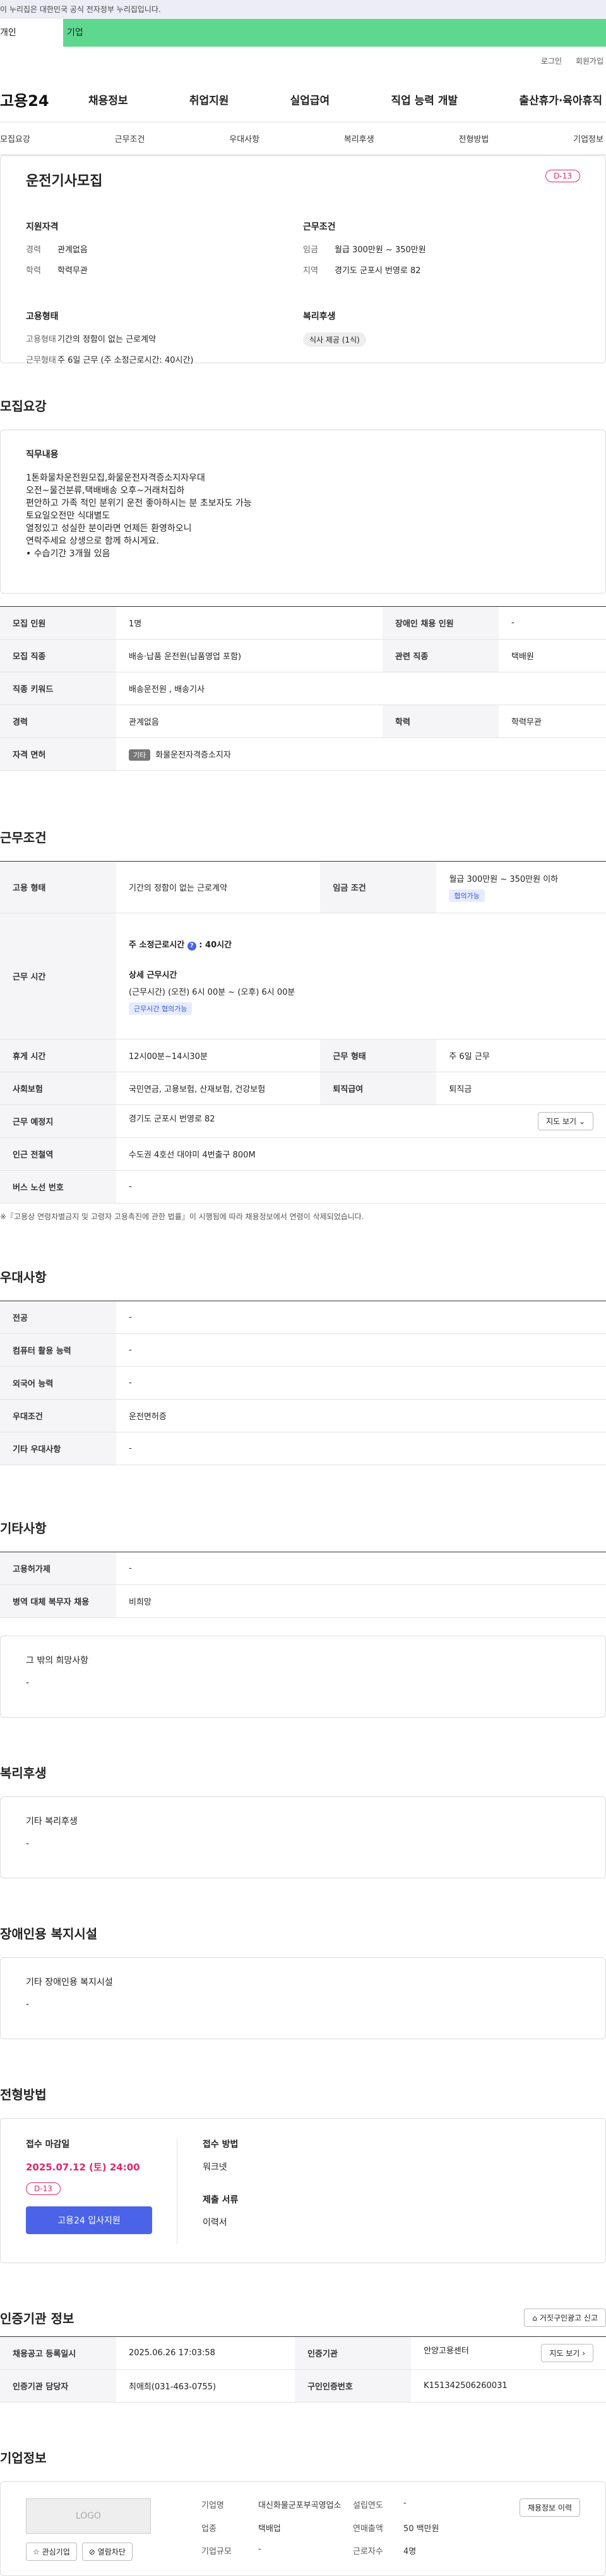  What do you see at coordinates (588, 138) in the screenshot?
I see `anchor-corp: 기업정보` at bounding box center [588, 138].